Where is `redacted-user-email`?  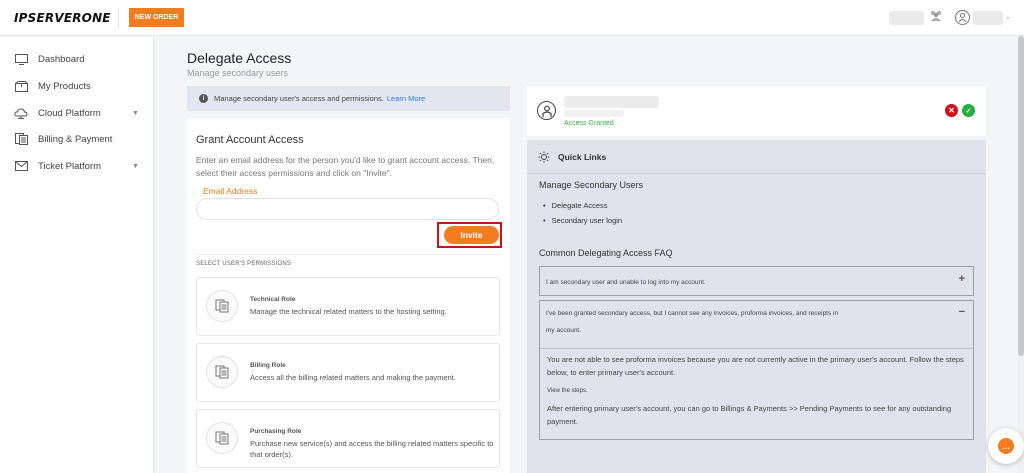 redacted-user-email is located at coordinates (611, 102).